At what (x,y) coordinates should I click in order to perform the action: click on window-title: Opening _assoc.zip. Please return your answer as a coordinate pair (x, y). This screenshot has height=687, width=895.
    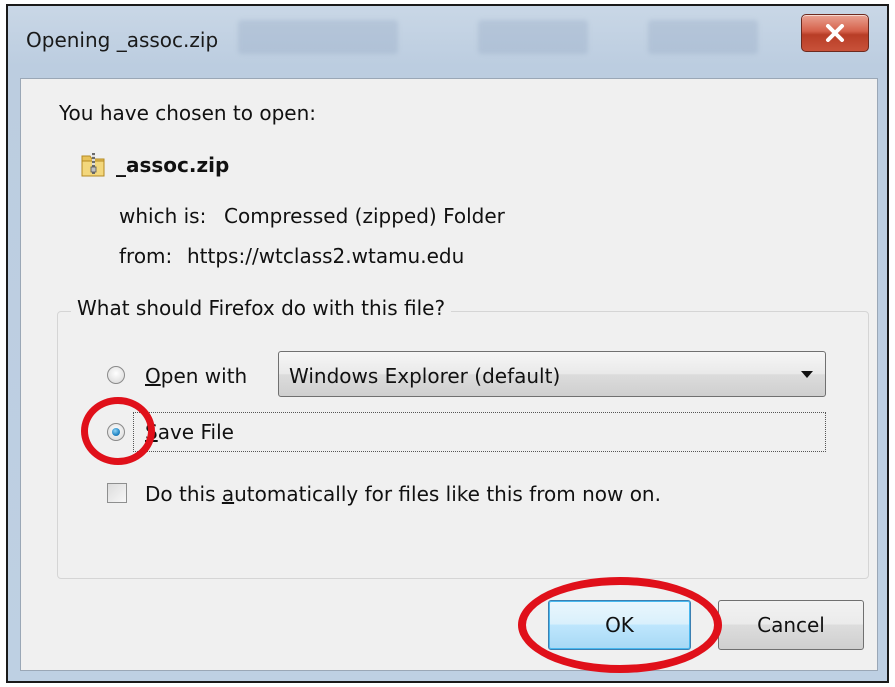
    Looking at the image, I should click on (122, 40).